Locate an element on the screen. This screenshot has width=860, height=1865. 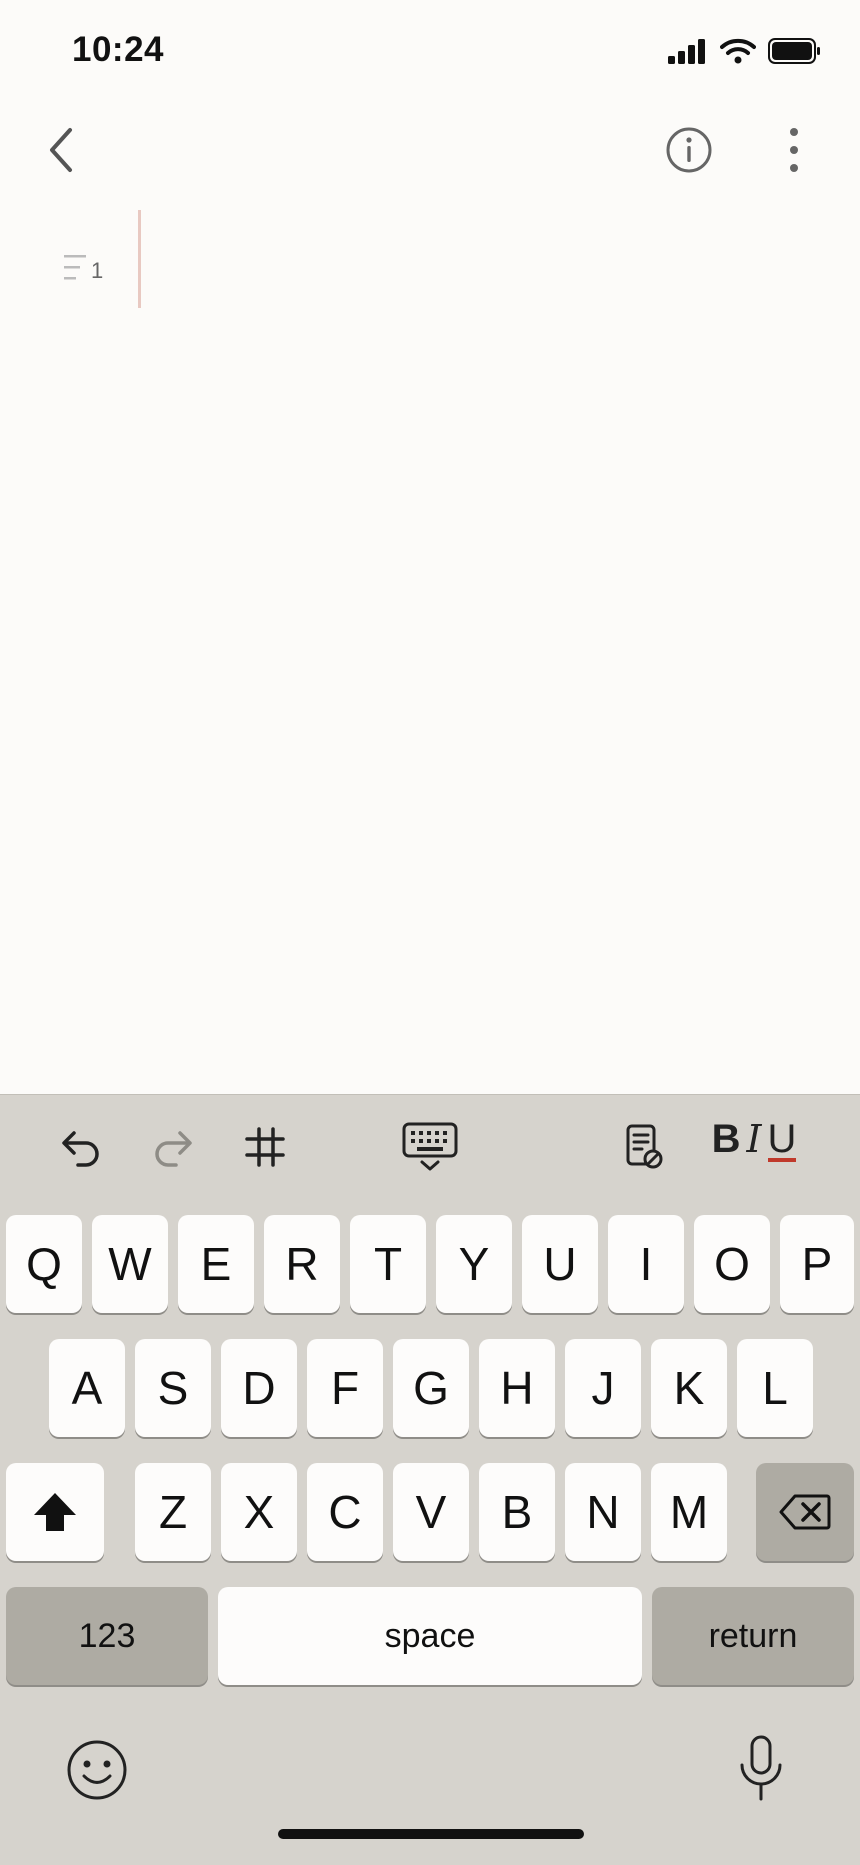
redo-button is located at coordinates (173, 1147).